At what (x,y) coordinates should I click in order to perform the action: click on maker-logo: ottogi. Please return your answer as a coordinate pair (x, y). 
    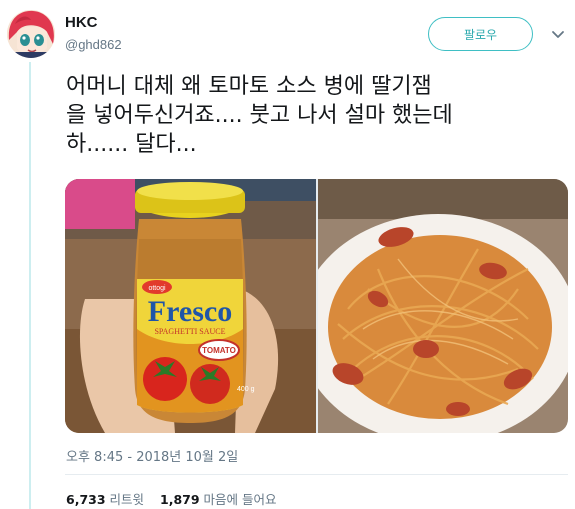
    Looking at the image, I should click on (157, 288).